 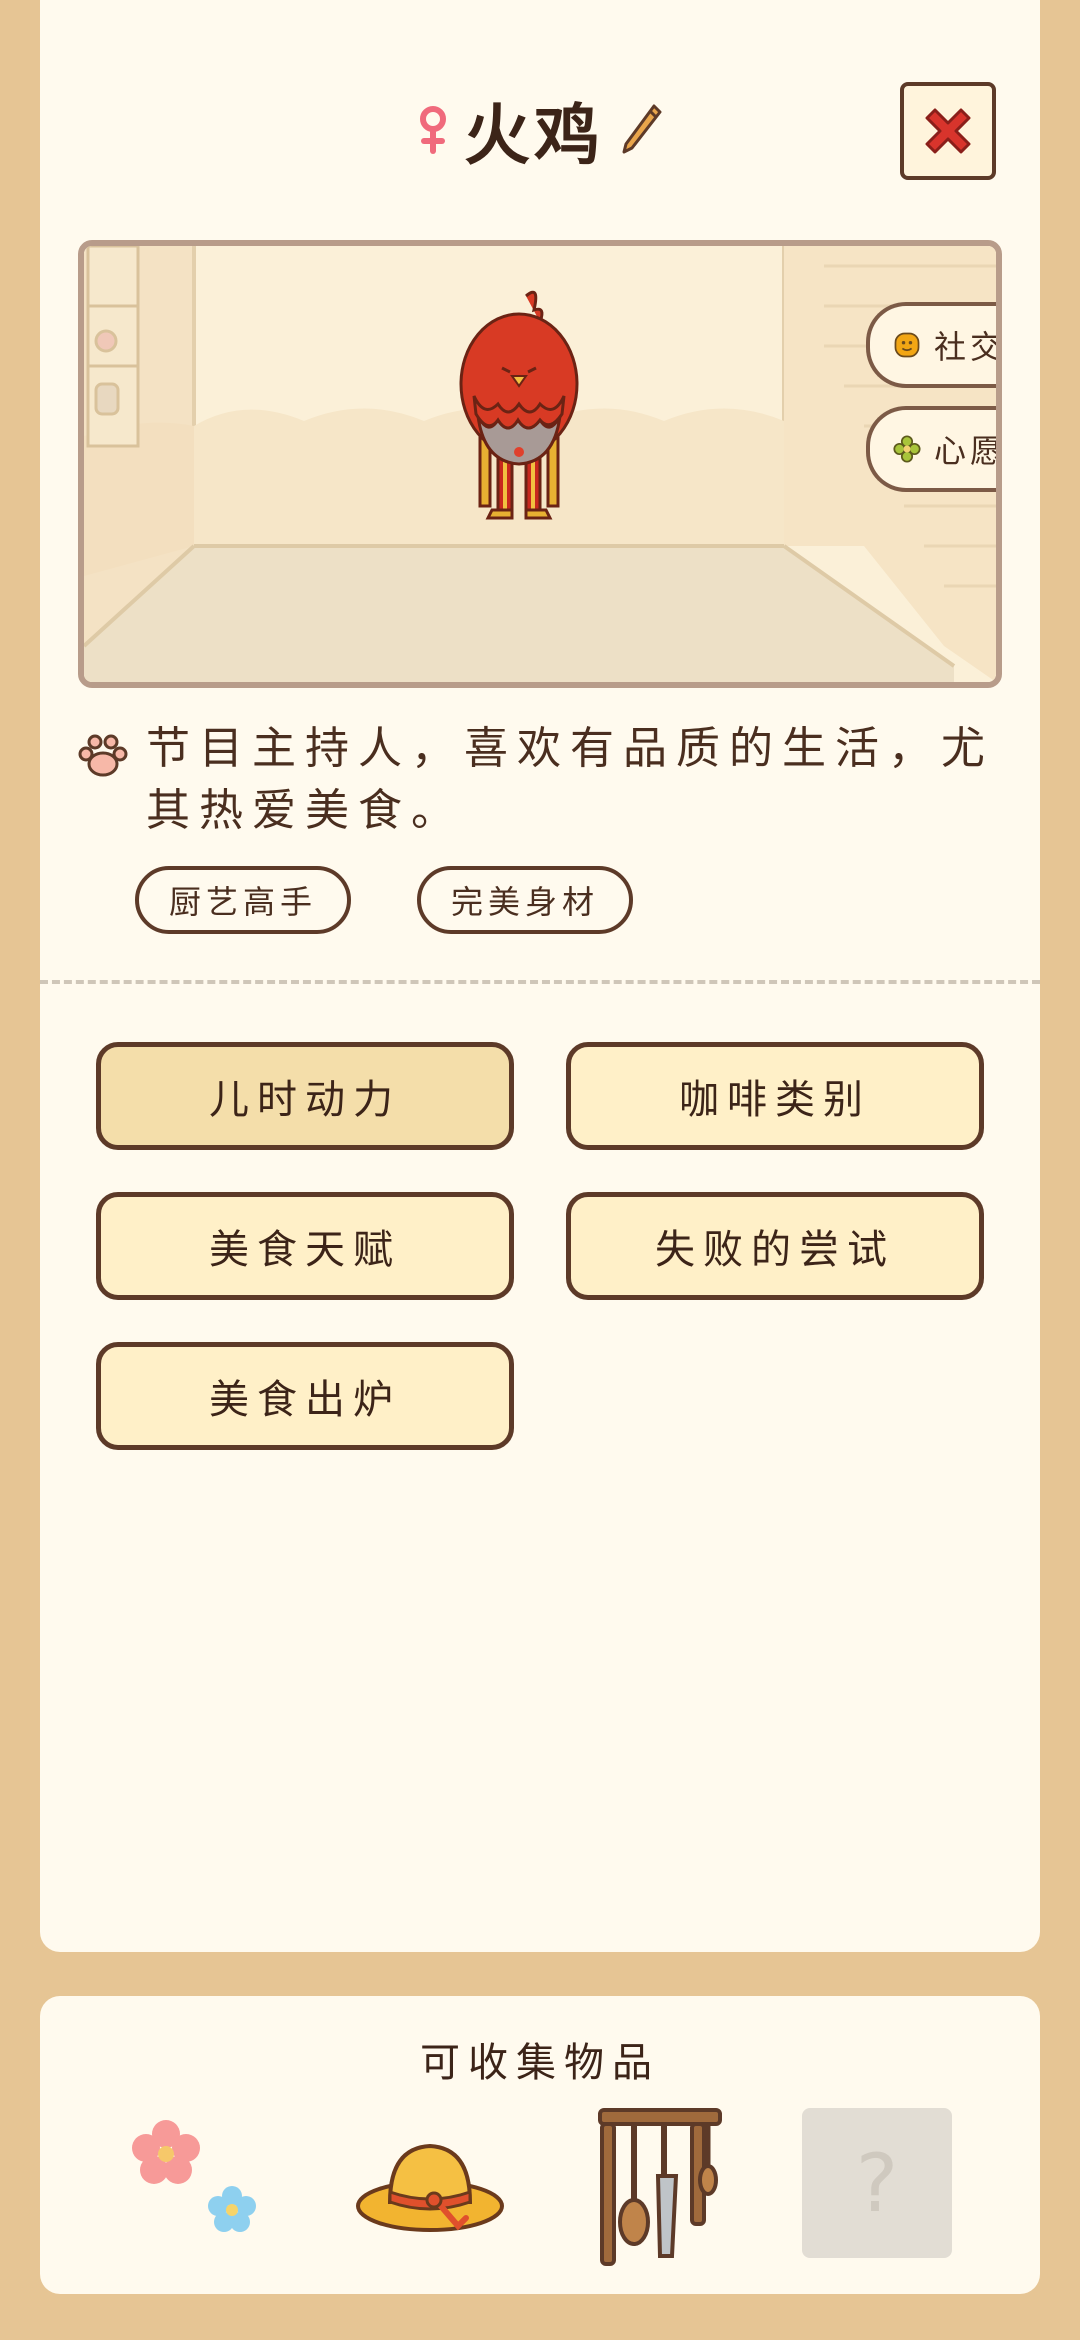 What do you see at coordinates (775, 1096) in the screenshot?
I see `story-button-coffee-category: 咖啡类别` at bounding box center [775, 1096].